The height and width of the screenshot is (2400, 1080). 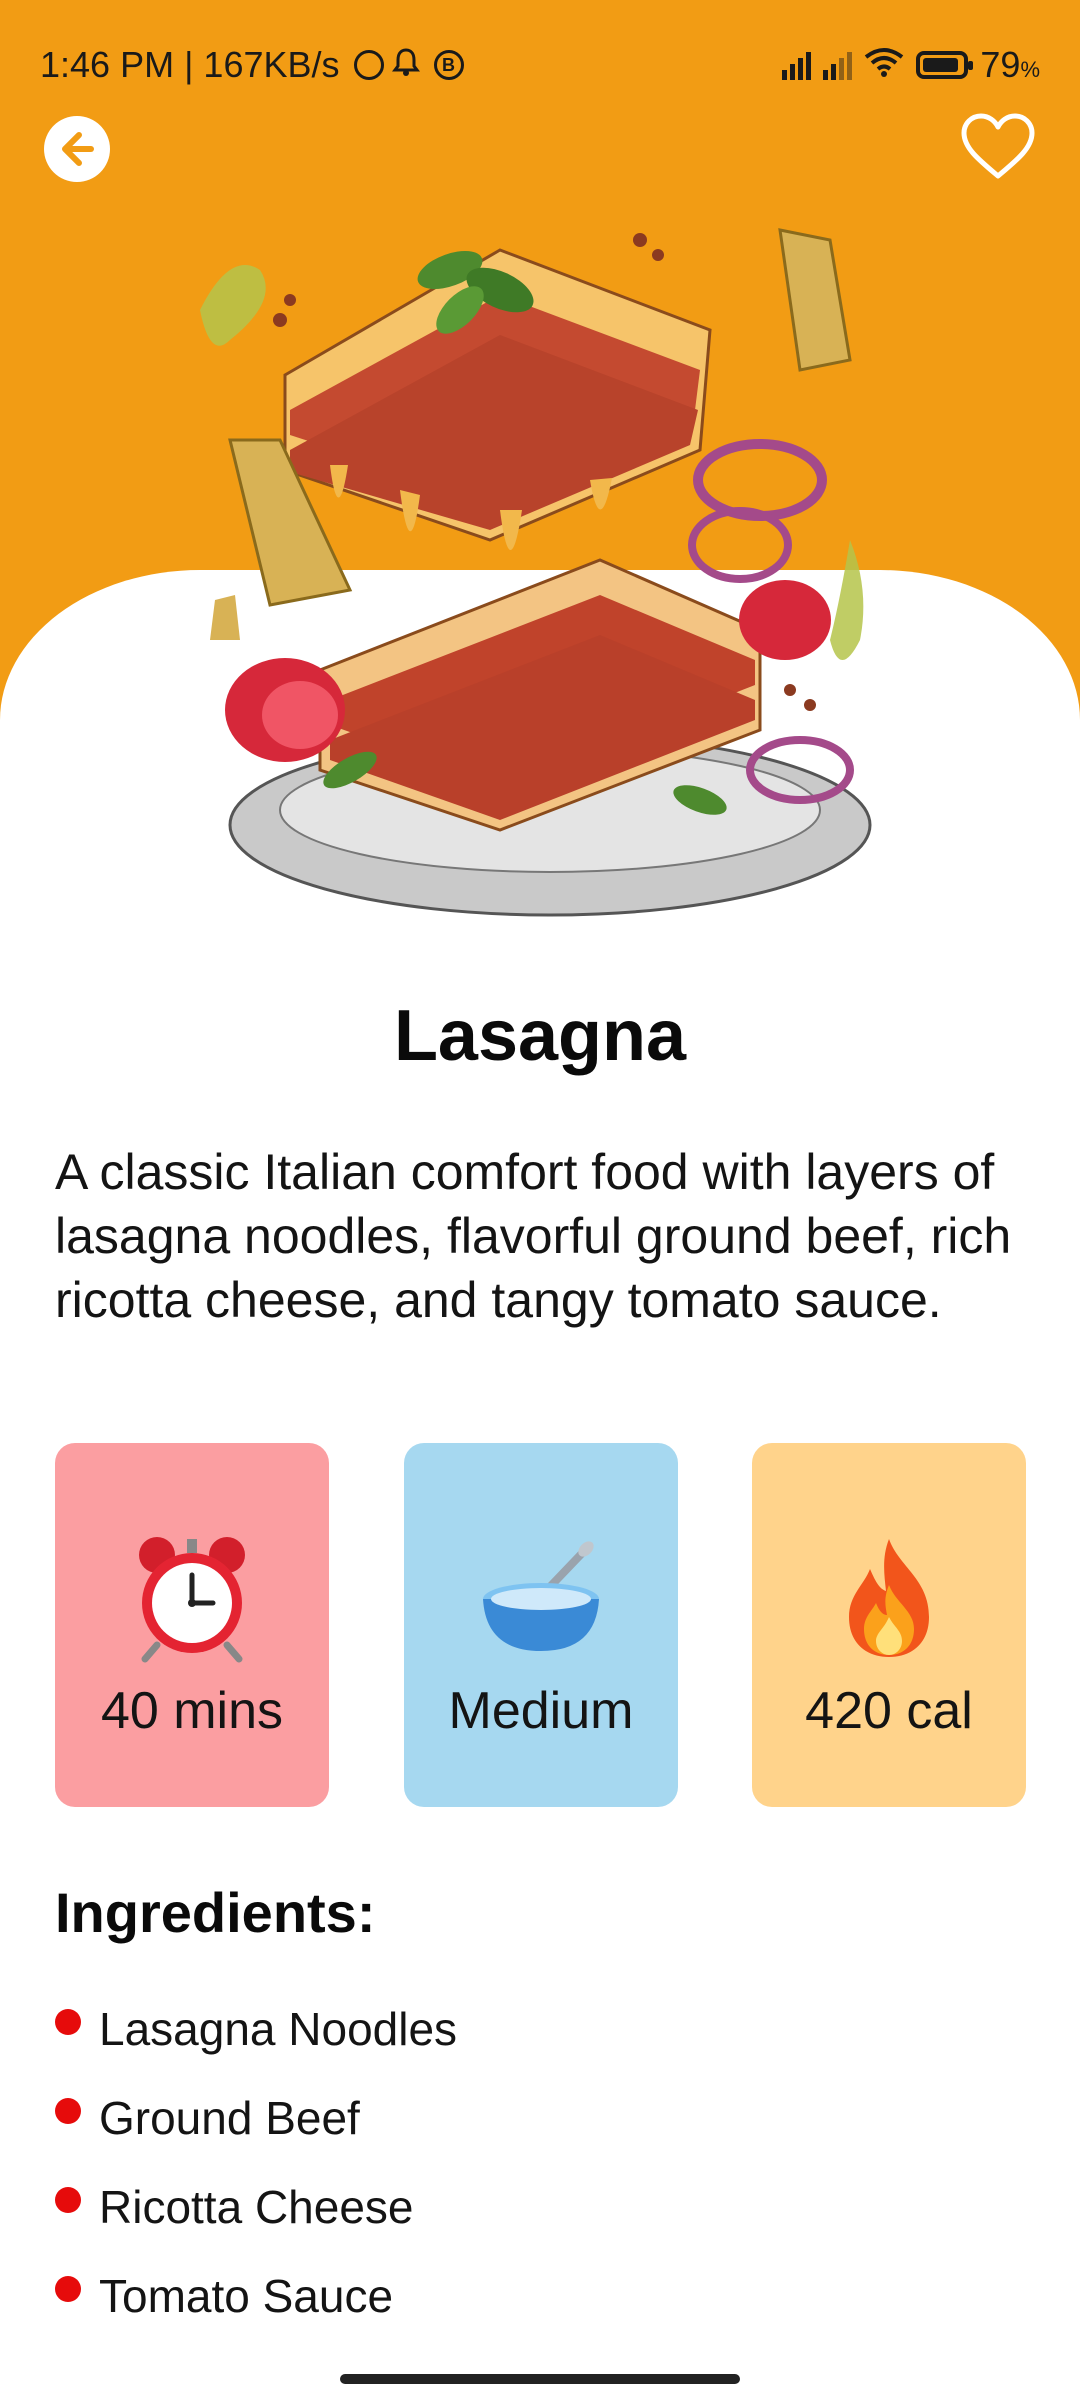 I want to click on time-card: 40 mins, so click(x=192, y=1625).